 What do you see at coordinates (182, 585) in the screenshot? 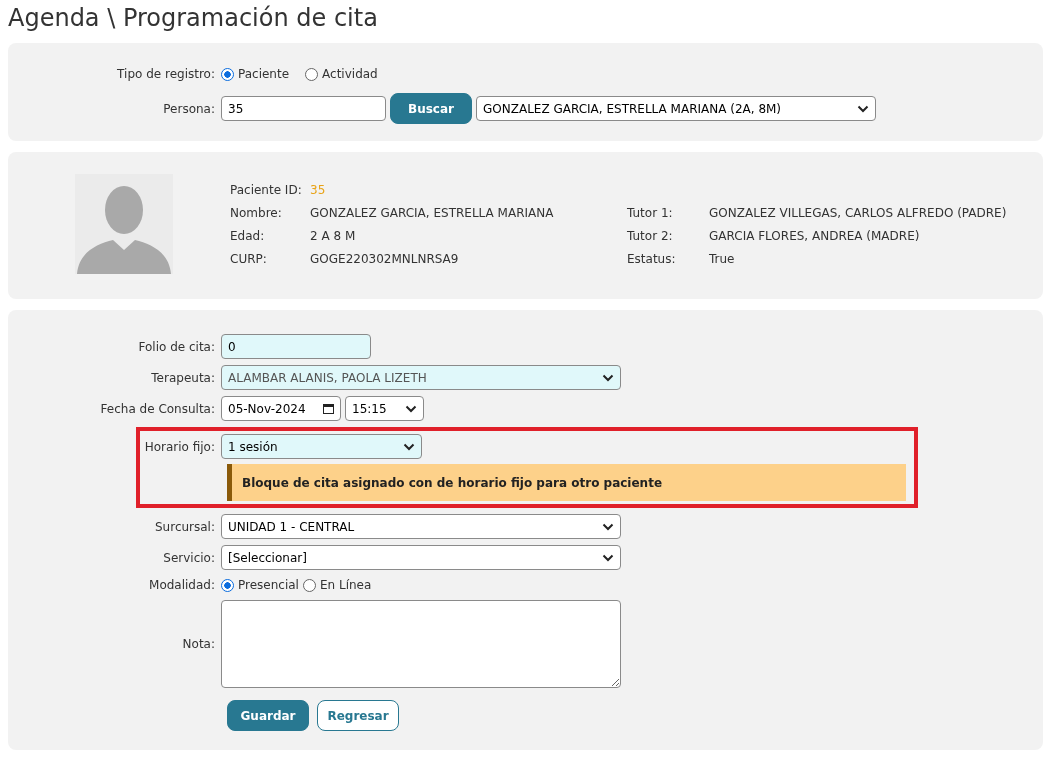
I see `field-label: Modalidad:` at bounding box center [182, 585].